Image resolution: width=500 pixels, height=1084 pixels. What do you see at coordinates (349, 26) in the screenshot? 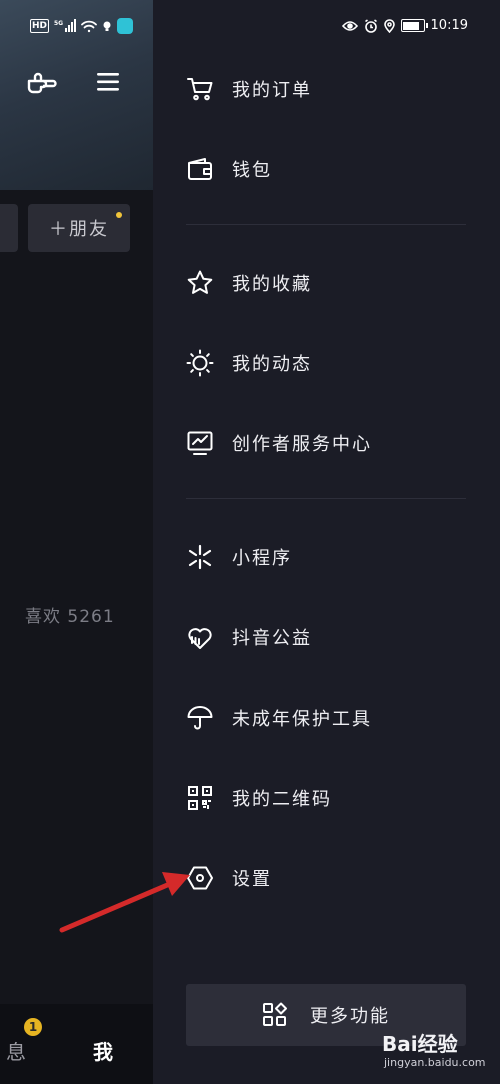
I see `eye-icon` at bounding box center [349, 26].